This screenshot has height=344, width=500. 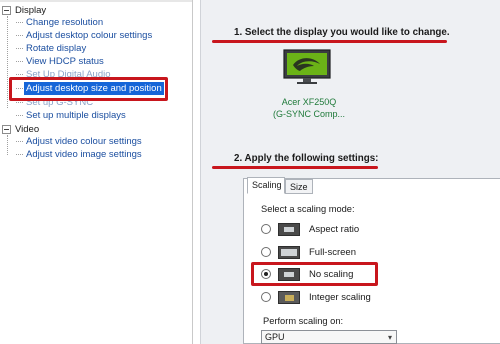 I want to click on step2-underline, so click(x=295, y=167).